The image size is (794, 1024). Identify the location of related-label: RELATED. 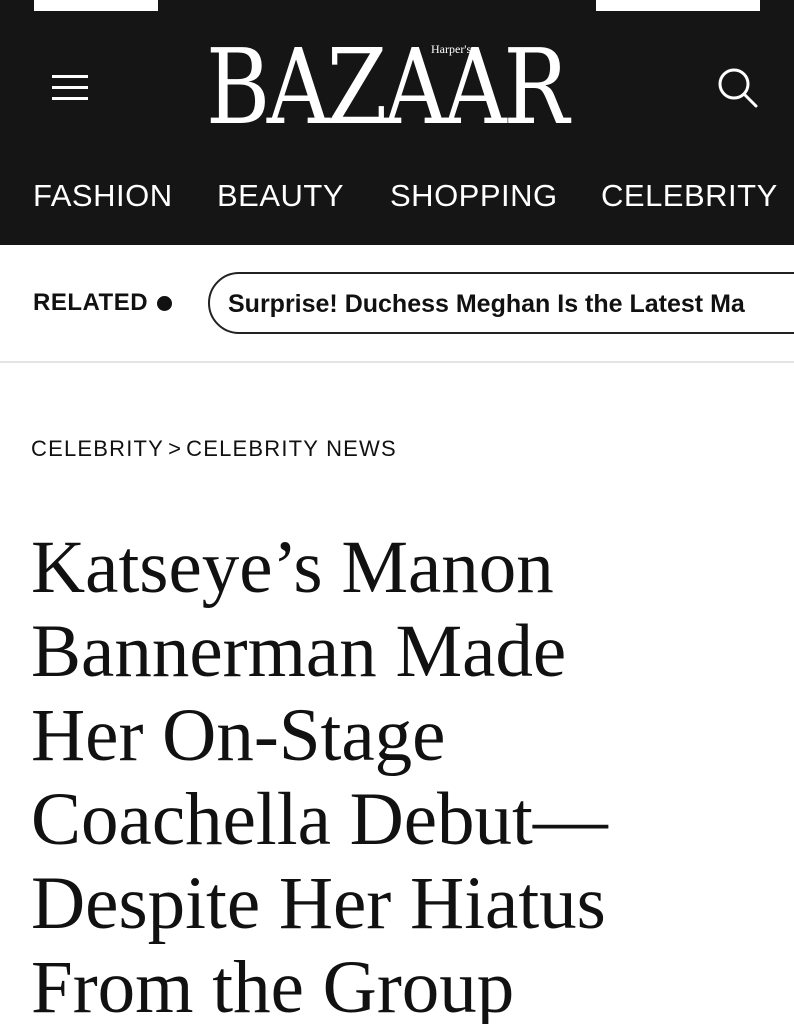
(91, 302).